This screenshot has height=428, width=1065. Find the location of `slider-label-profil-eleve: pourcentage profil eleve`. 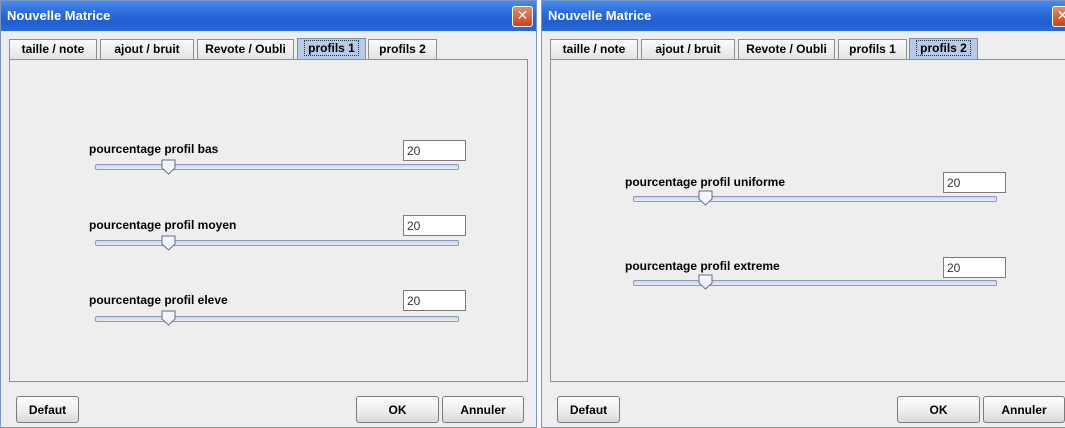

slider-label-profil-eleve: pourcentage profil eleve is located at coordinates (158, 300).